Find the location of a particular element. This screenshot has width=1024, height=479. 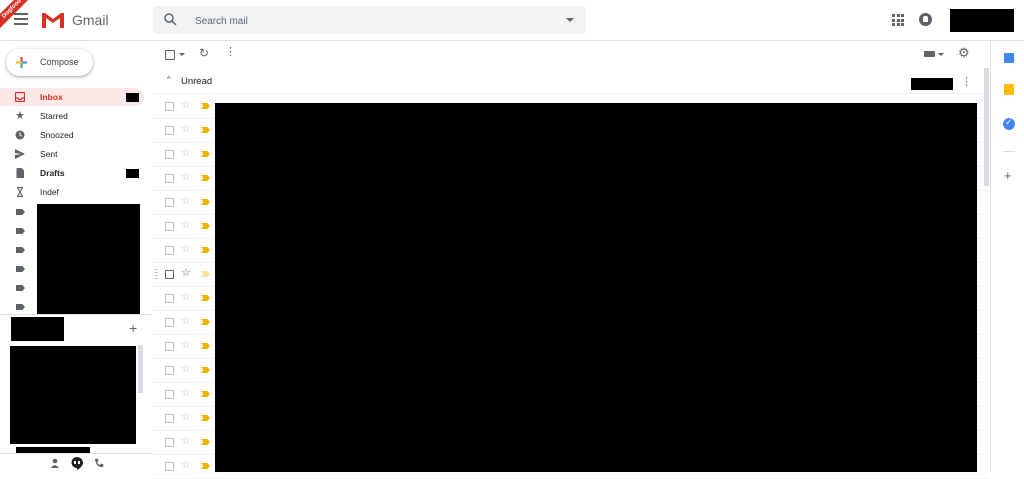

section-count is located at coordinates (932, 84).